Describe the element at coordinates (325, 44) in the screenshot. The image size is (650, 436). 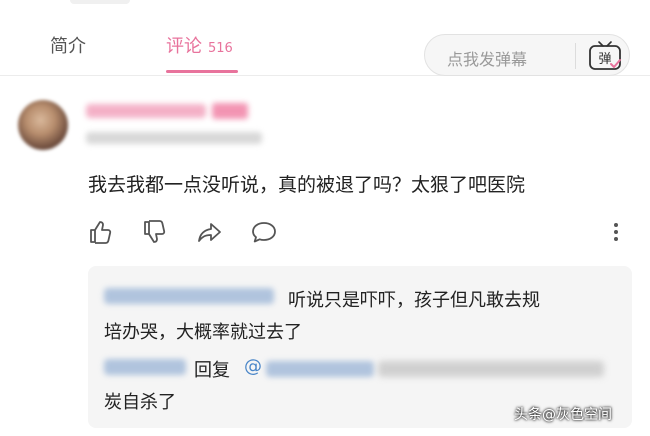
I see `tab-bar: 简介 评论 516 点我发弹幕 弹` at that location.